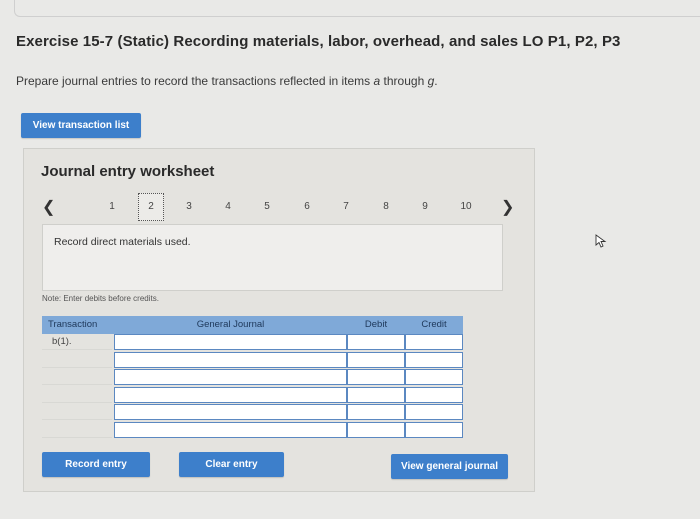 This screenshot has height=519, width=700. I want to click on record-entry-button: Record entry, so click(96, 464).